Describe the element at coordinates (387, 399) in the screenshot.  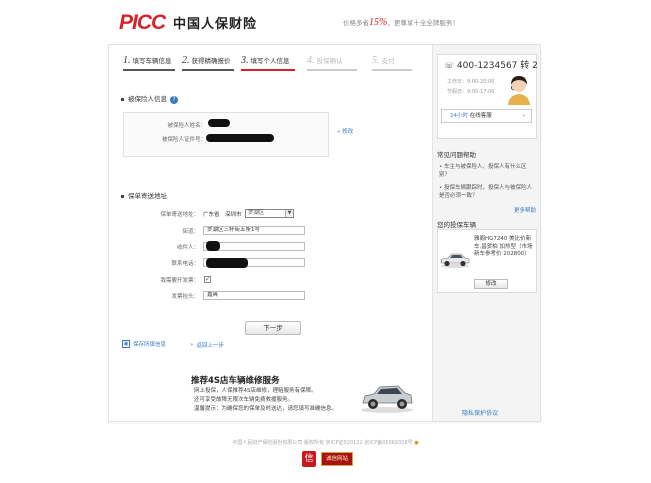
I see `suv-image` at that location.